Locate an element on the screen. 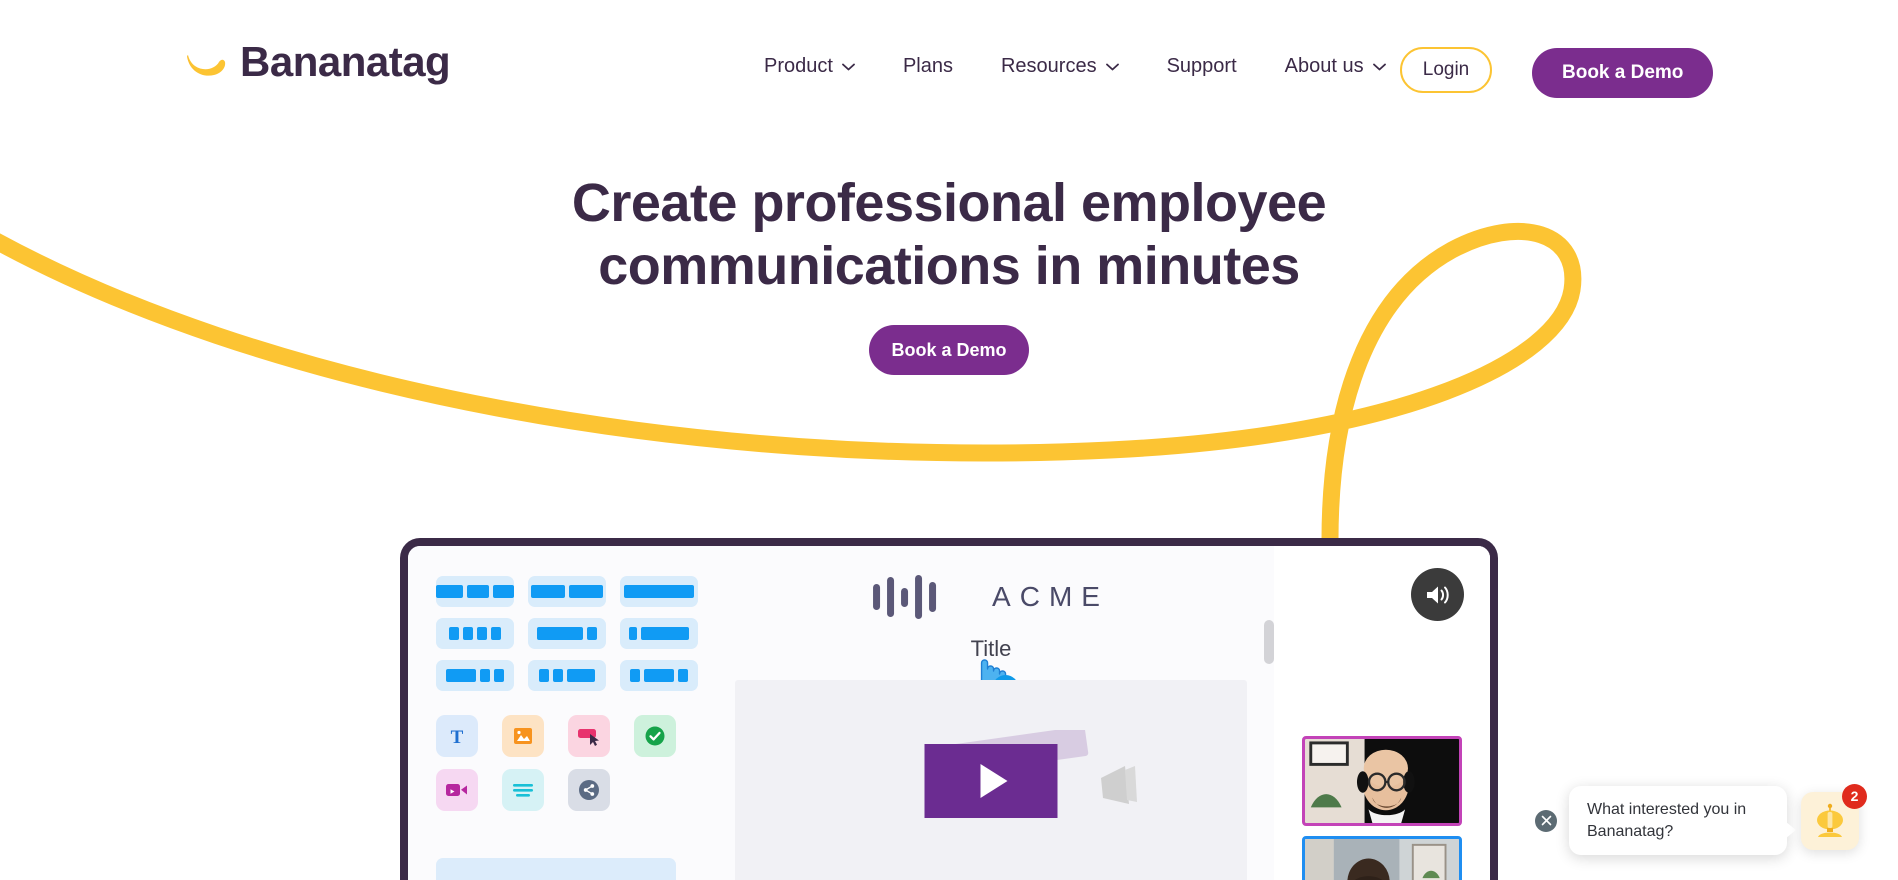 The image size is (1898, 880). check-circle-icon is located at coordinates (655, 736).